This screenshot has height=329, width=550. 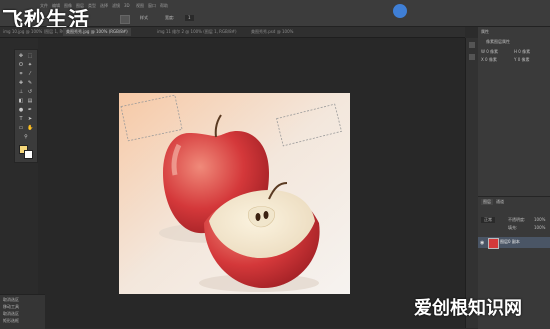 What do you see at coordinates (493, 243) in the screenshot?
I see `layer-thumbnail` at bounding box center [493, 243].